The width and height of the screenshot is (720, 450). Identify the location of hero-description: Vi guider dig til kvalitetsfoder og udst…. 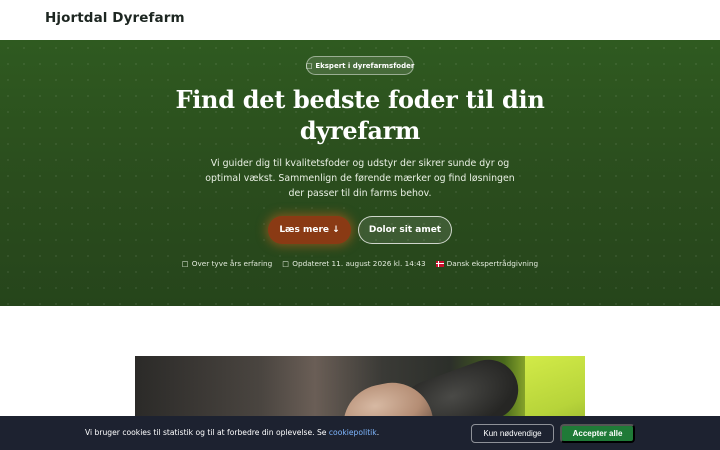
(360, 178).